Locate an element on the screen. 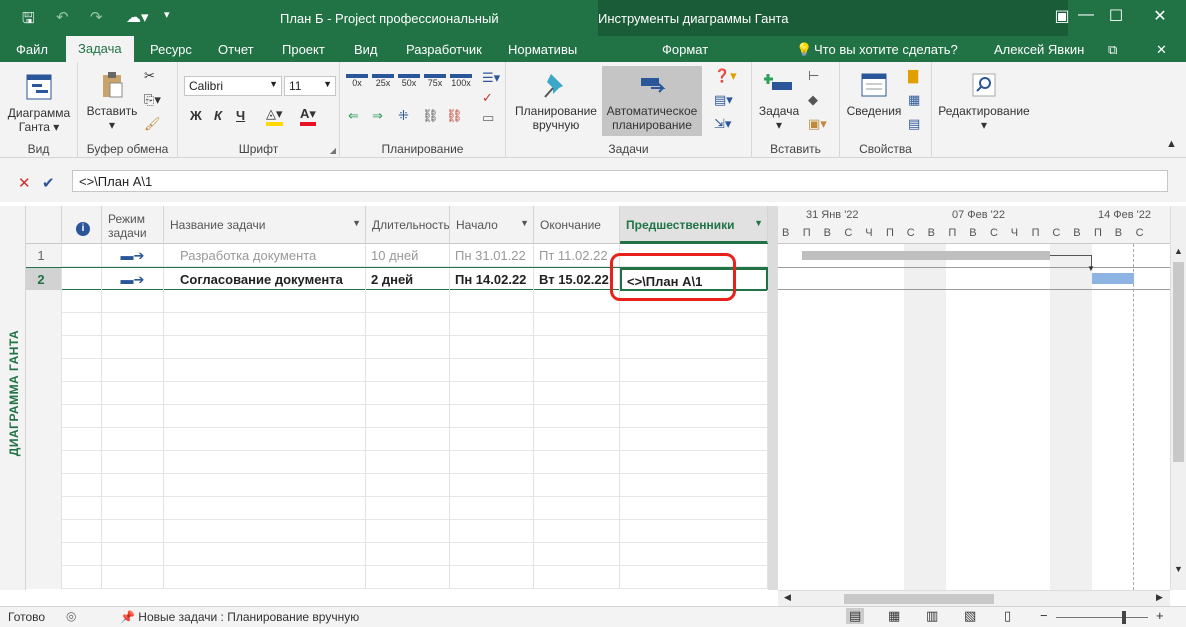 The height and width of the screenshot is (627, 1186). restore-icon: ⧉ is located at coordinates (1112, 50).